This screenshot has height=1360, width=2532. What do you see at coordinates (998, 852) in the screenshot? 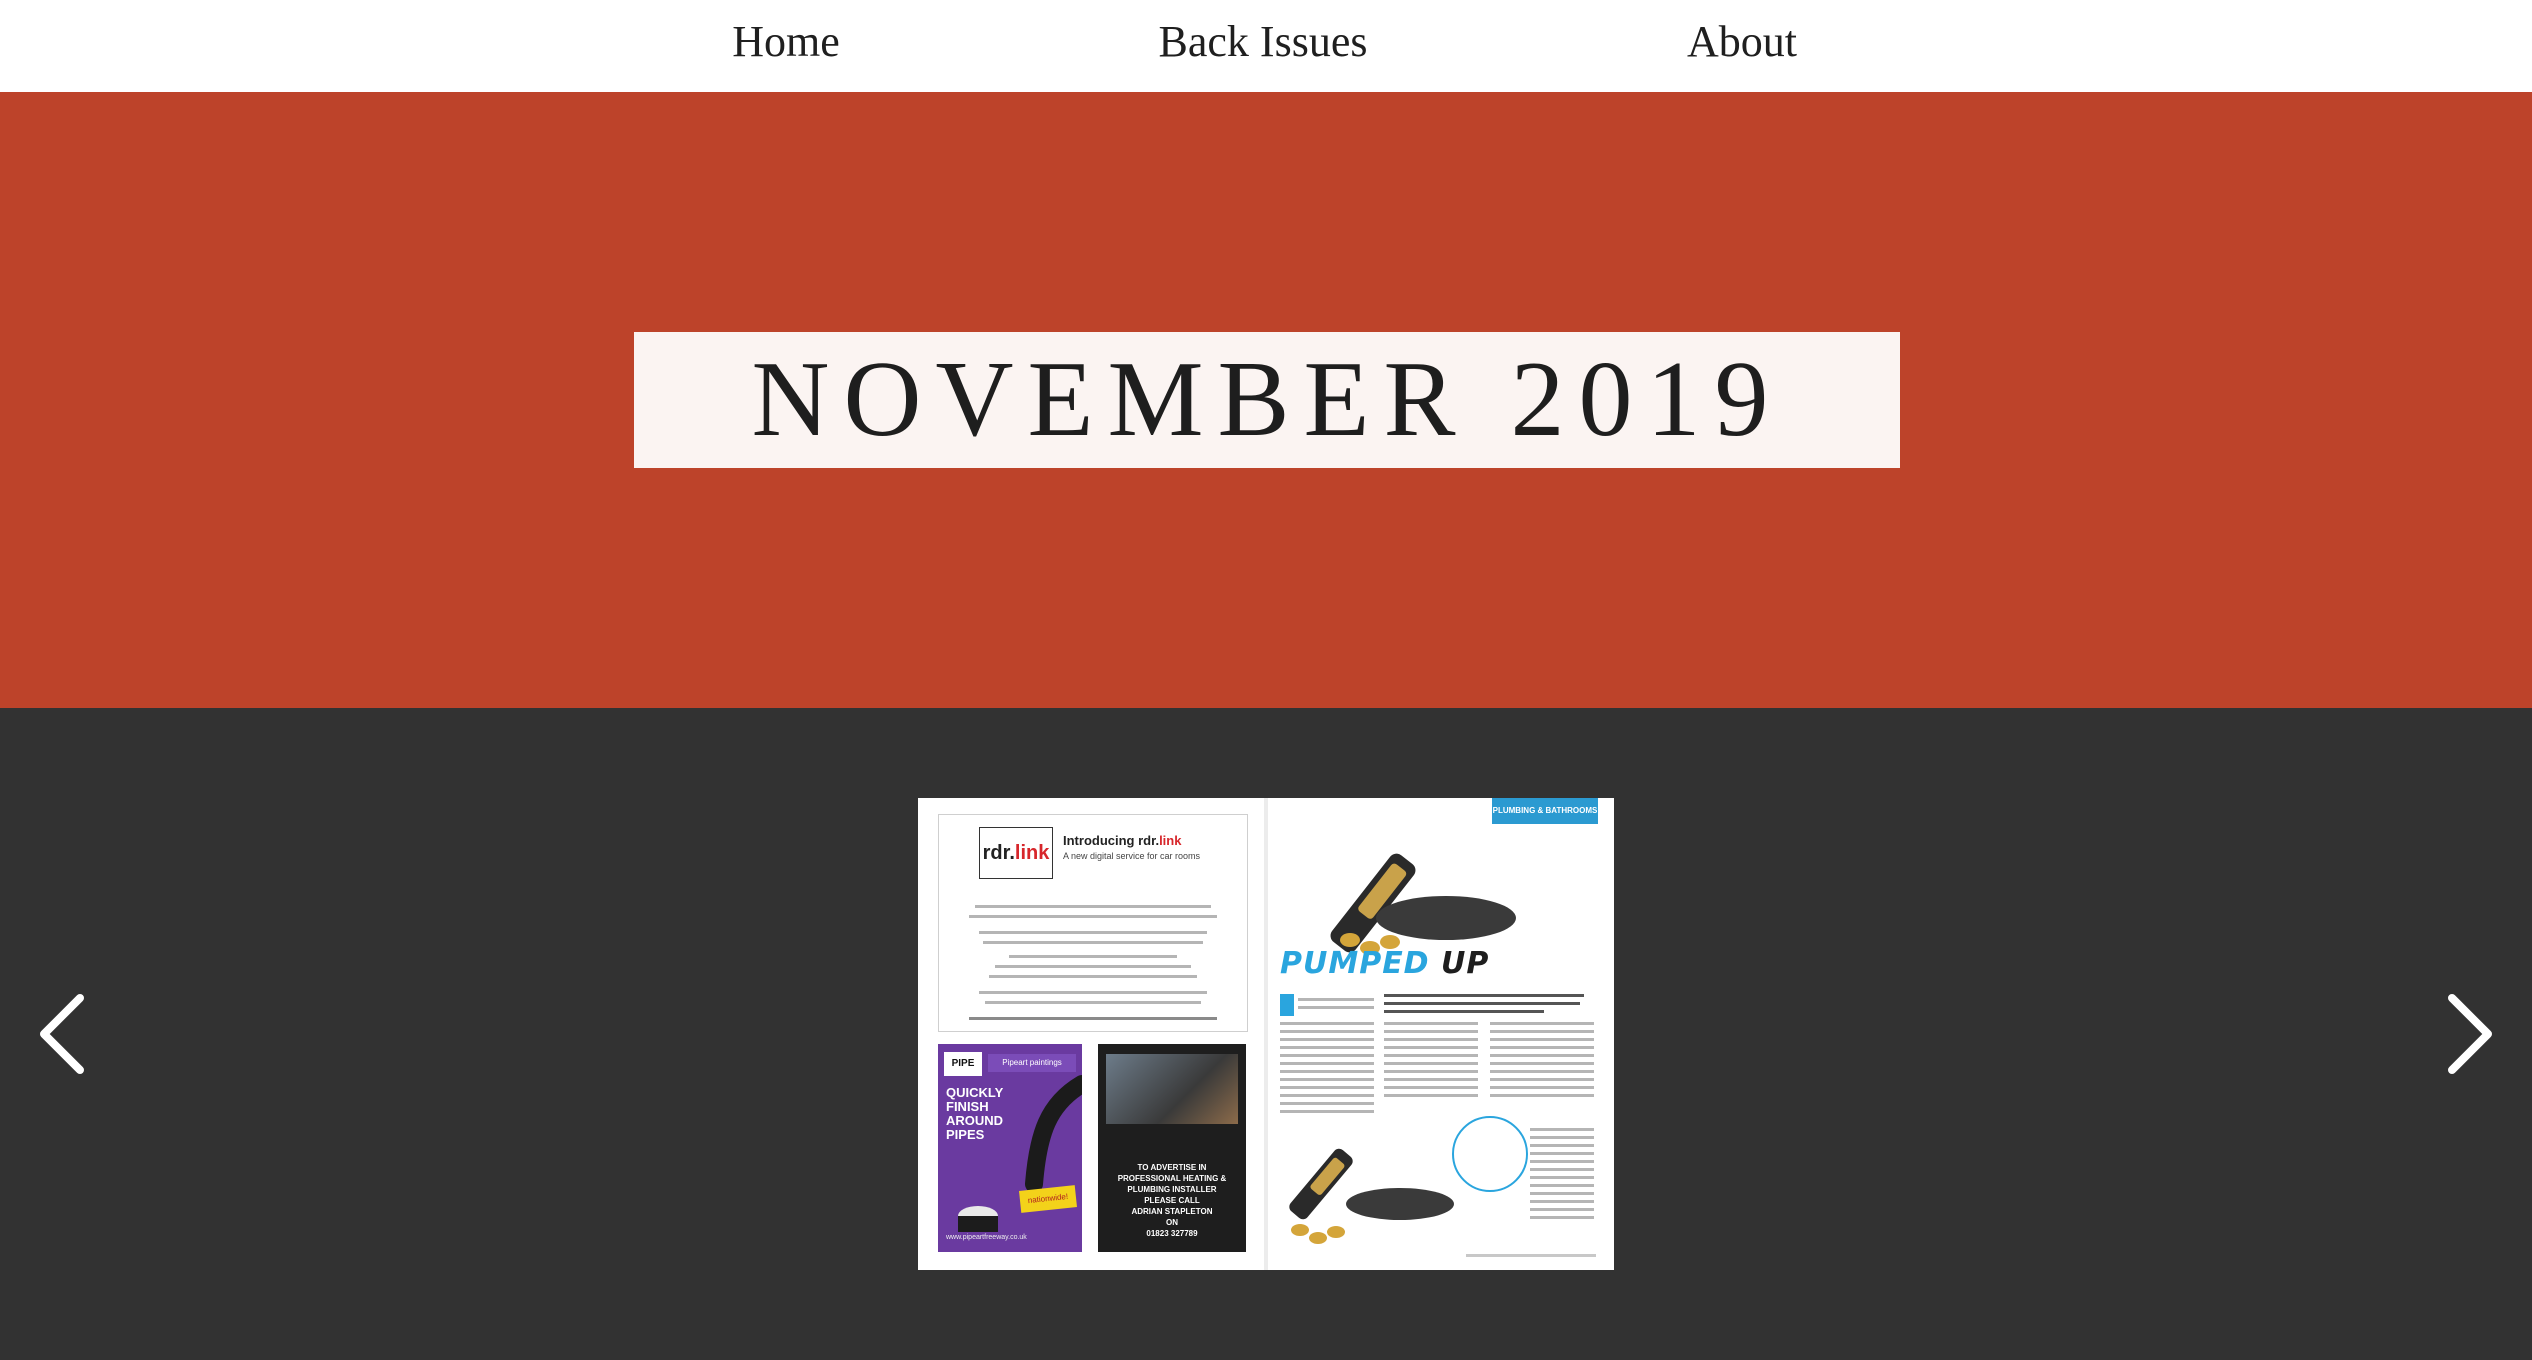
I see `logo-text-main: rdr.` at bounding box center [998, 852].